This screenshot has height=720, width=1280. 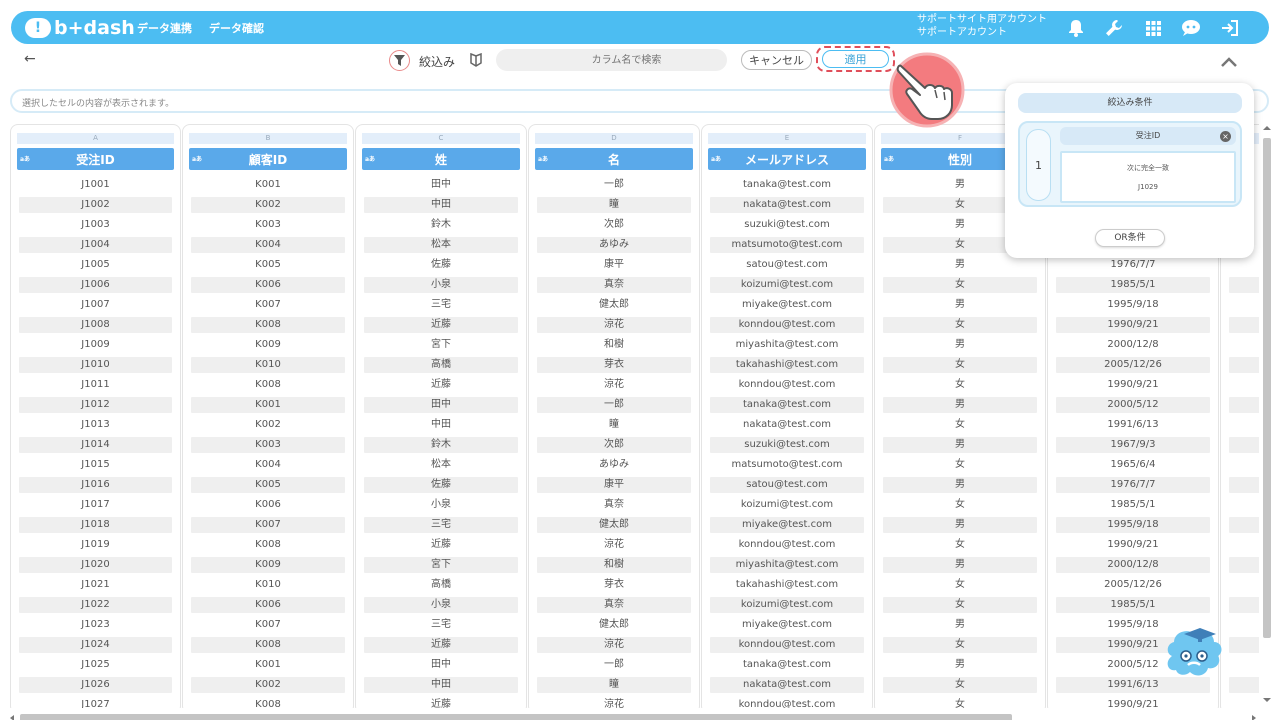 What do you see at coordinates (787, 205) in the screenshot?
I see `table-cell: nakata@test.com` at bounding box center [787, 205].